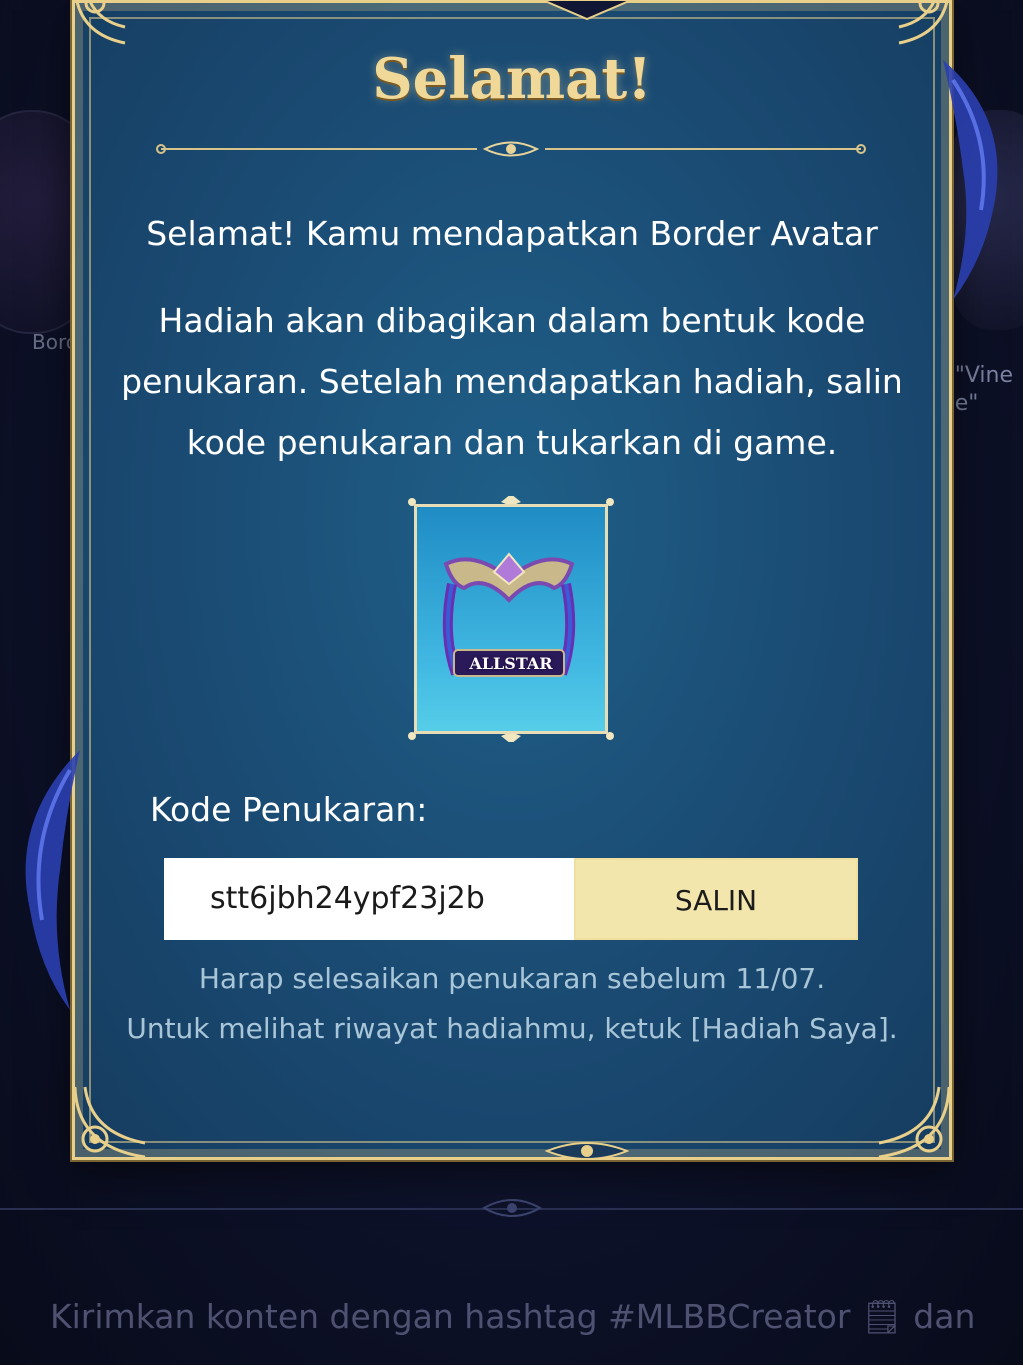 Image resolution: width=1023 pixels, height=1365 pixels. Describe the element at coordinates (587, 10) in the screenshot. I see `top-ornament-icon` at that location.